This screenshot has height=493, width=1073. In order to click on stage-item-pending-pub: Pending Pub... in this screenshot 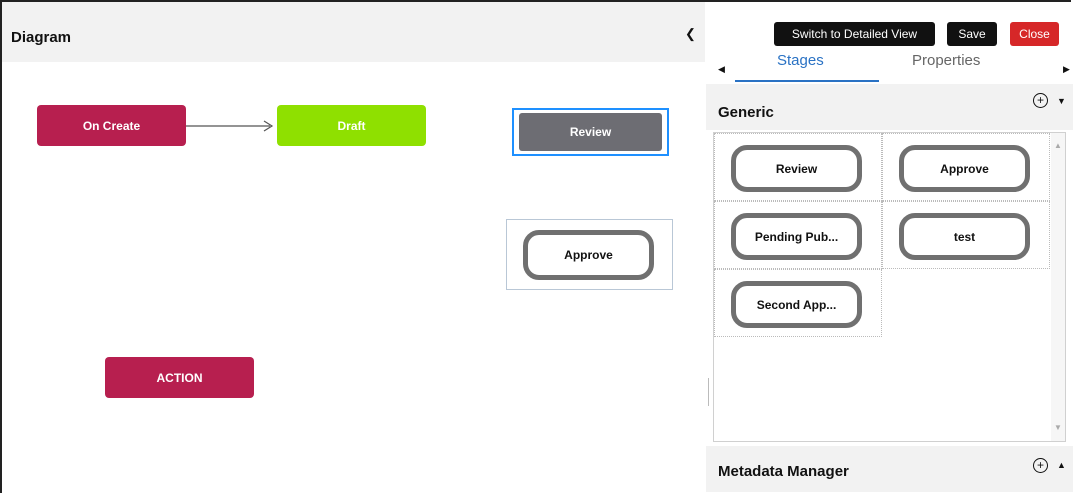, I will do `click(796, 236)`.